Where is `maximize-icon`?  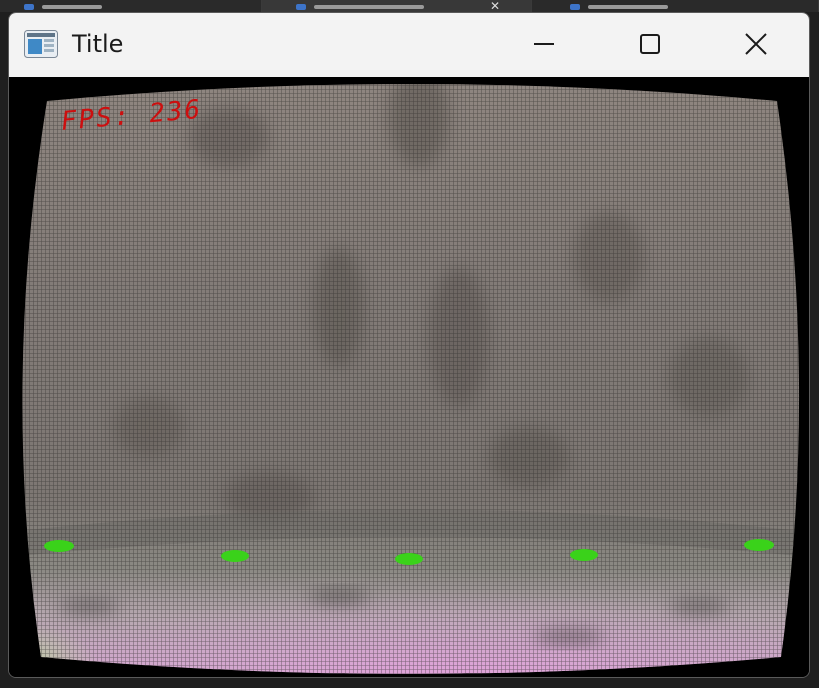
maximize-icon is located at coordinates (650, 44).